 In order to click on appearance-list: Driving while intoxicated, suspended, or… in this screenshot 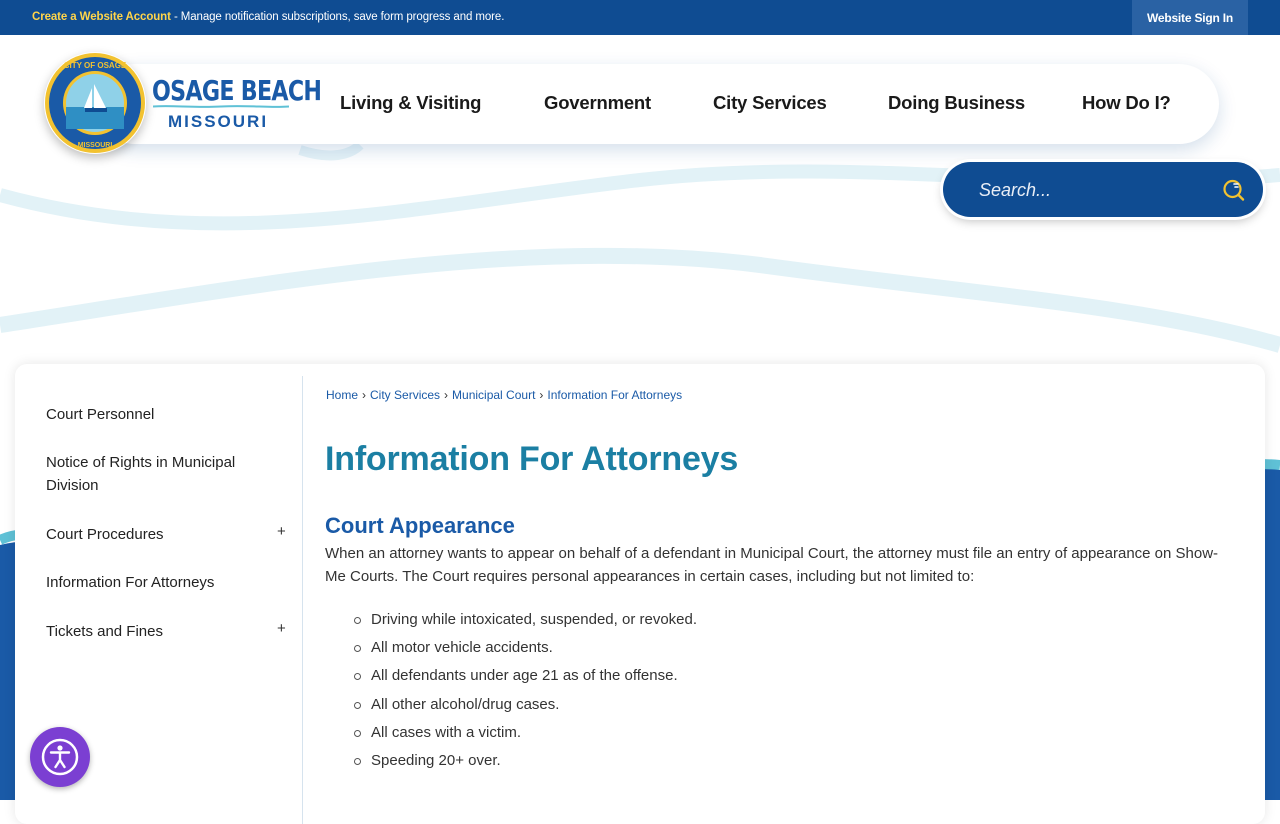, I will do `click(511, 692)`.